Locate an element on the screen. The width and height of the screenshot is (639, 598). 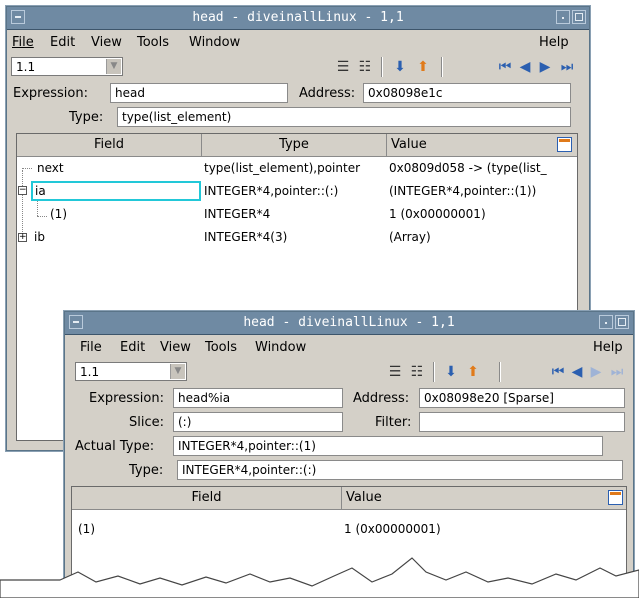
window-title: head - diveinallLinux - 1,1 is located at coordinates (349, 322).